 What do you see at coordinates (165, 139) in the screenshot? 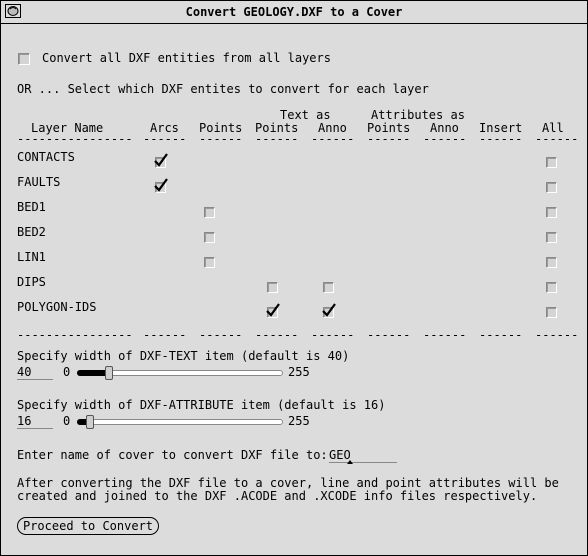
I see `header-dashes-arcs: ------` at bounding box center [165, 139].